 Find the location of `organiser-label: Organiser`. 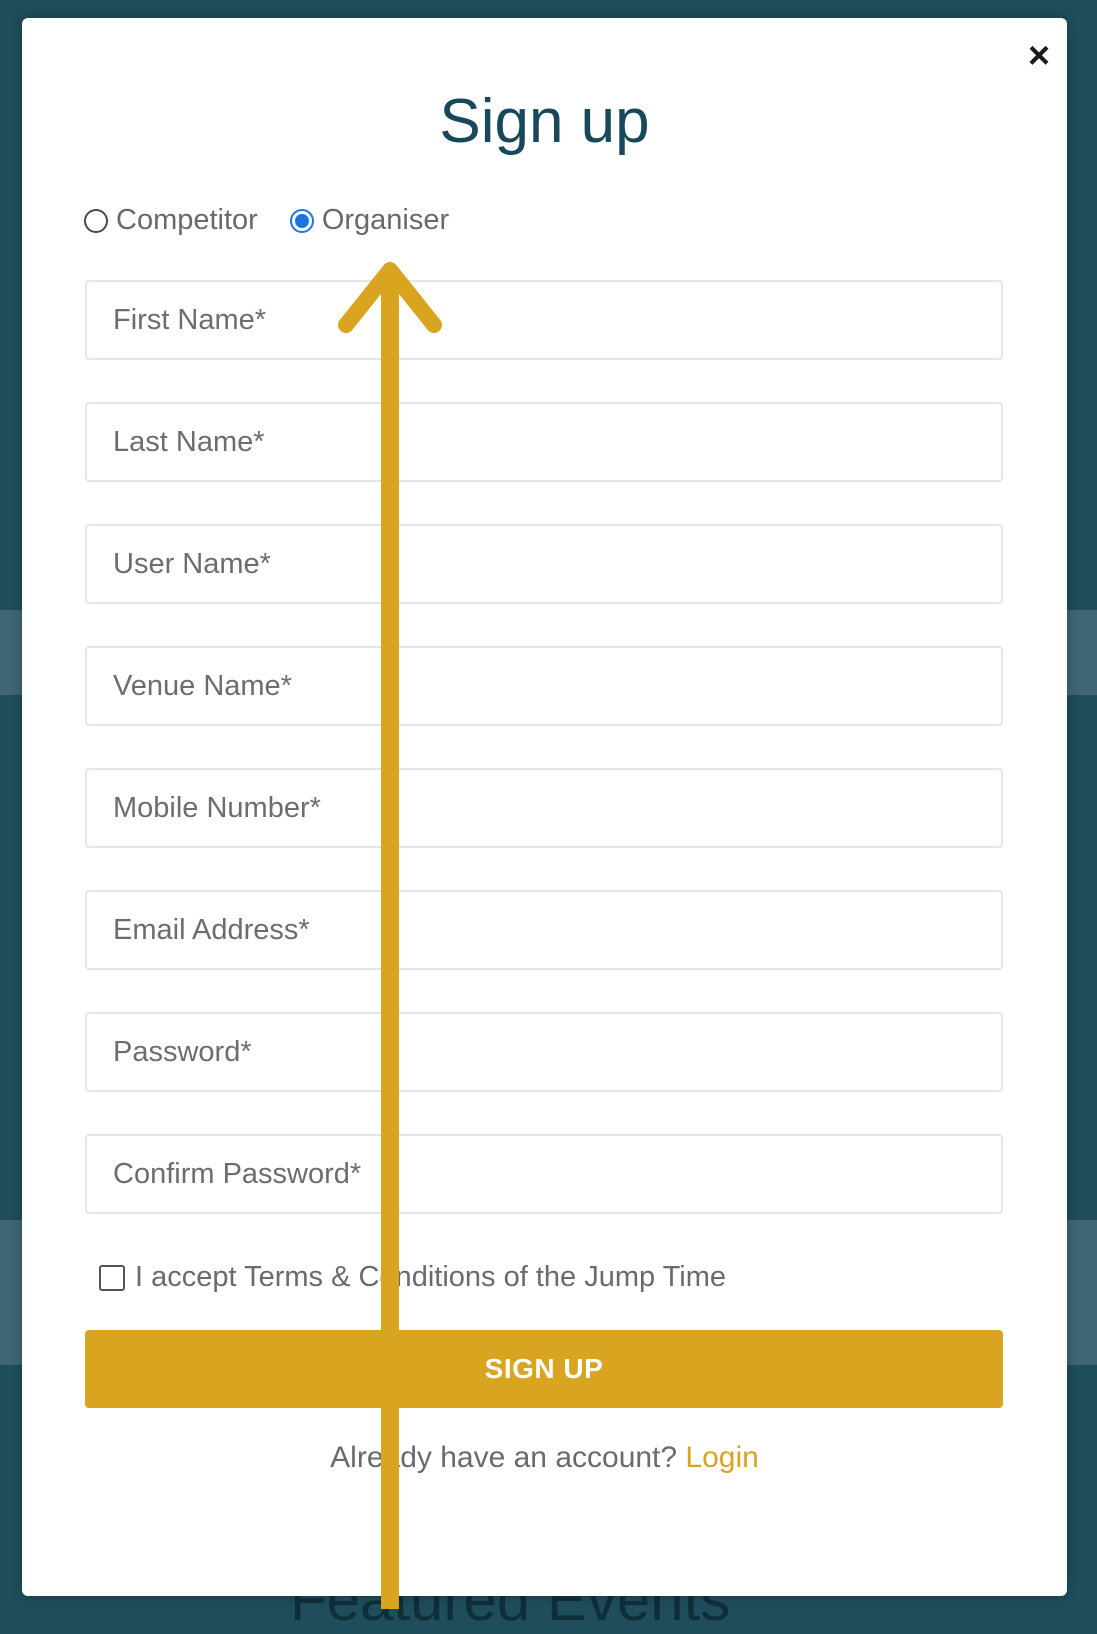

organiser-label: Organiser is located at coordinates (385, 220).